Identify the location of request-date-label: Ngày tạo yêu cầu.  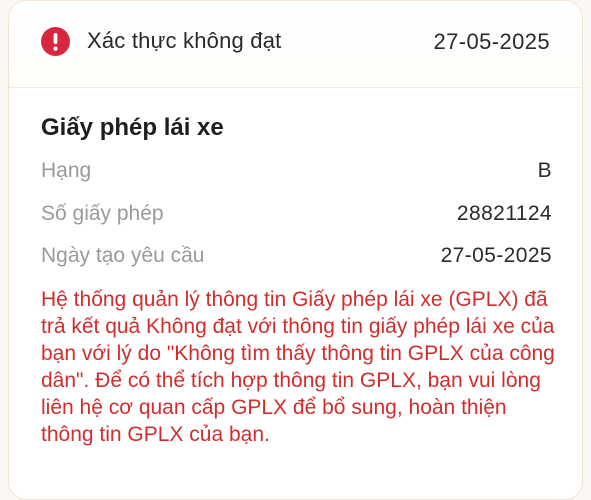
(123, 255).